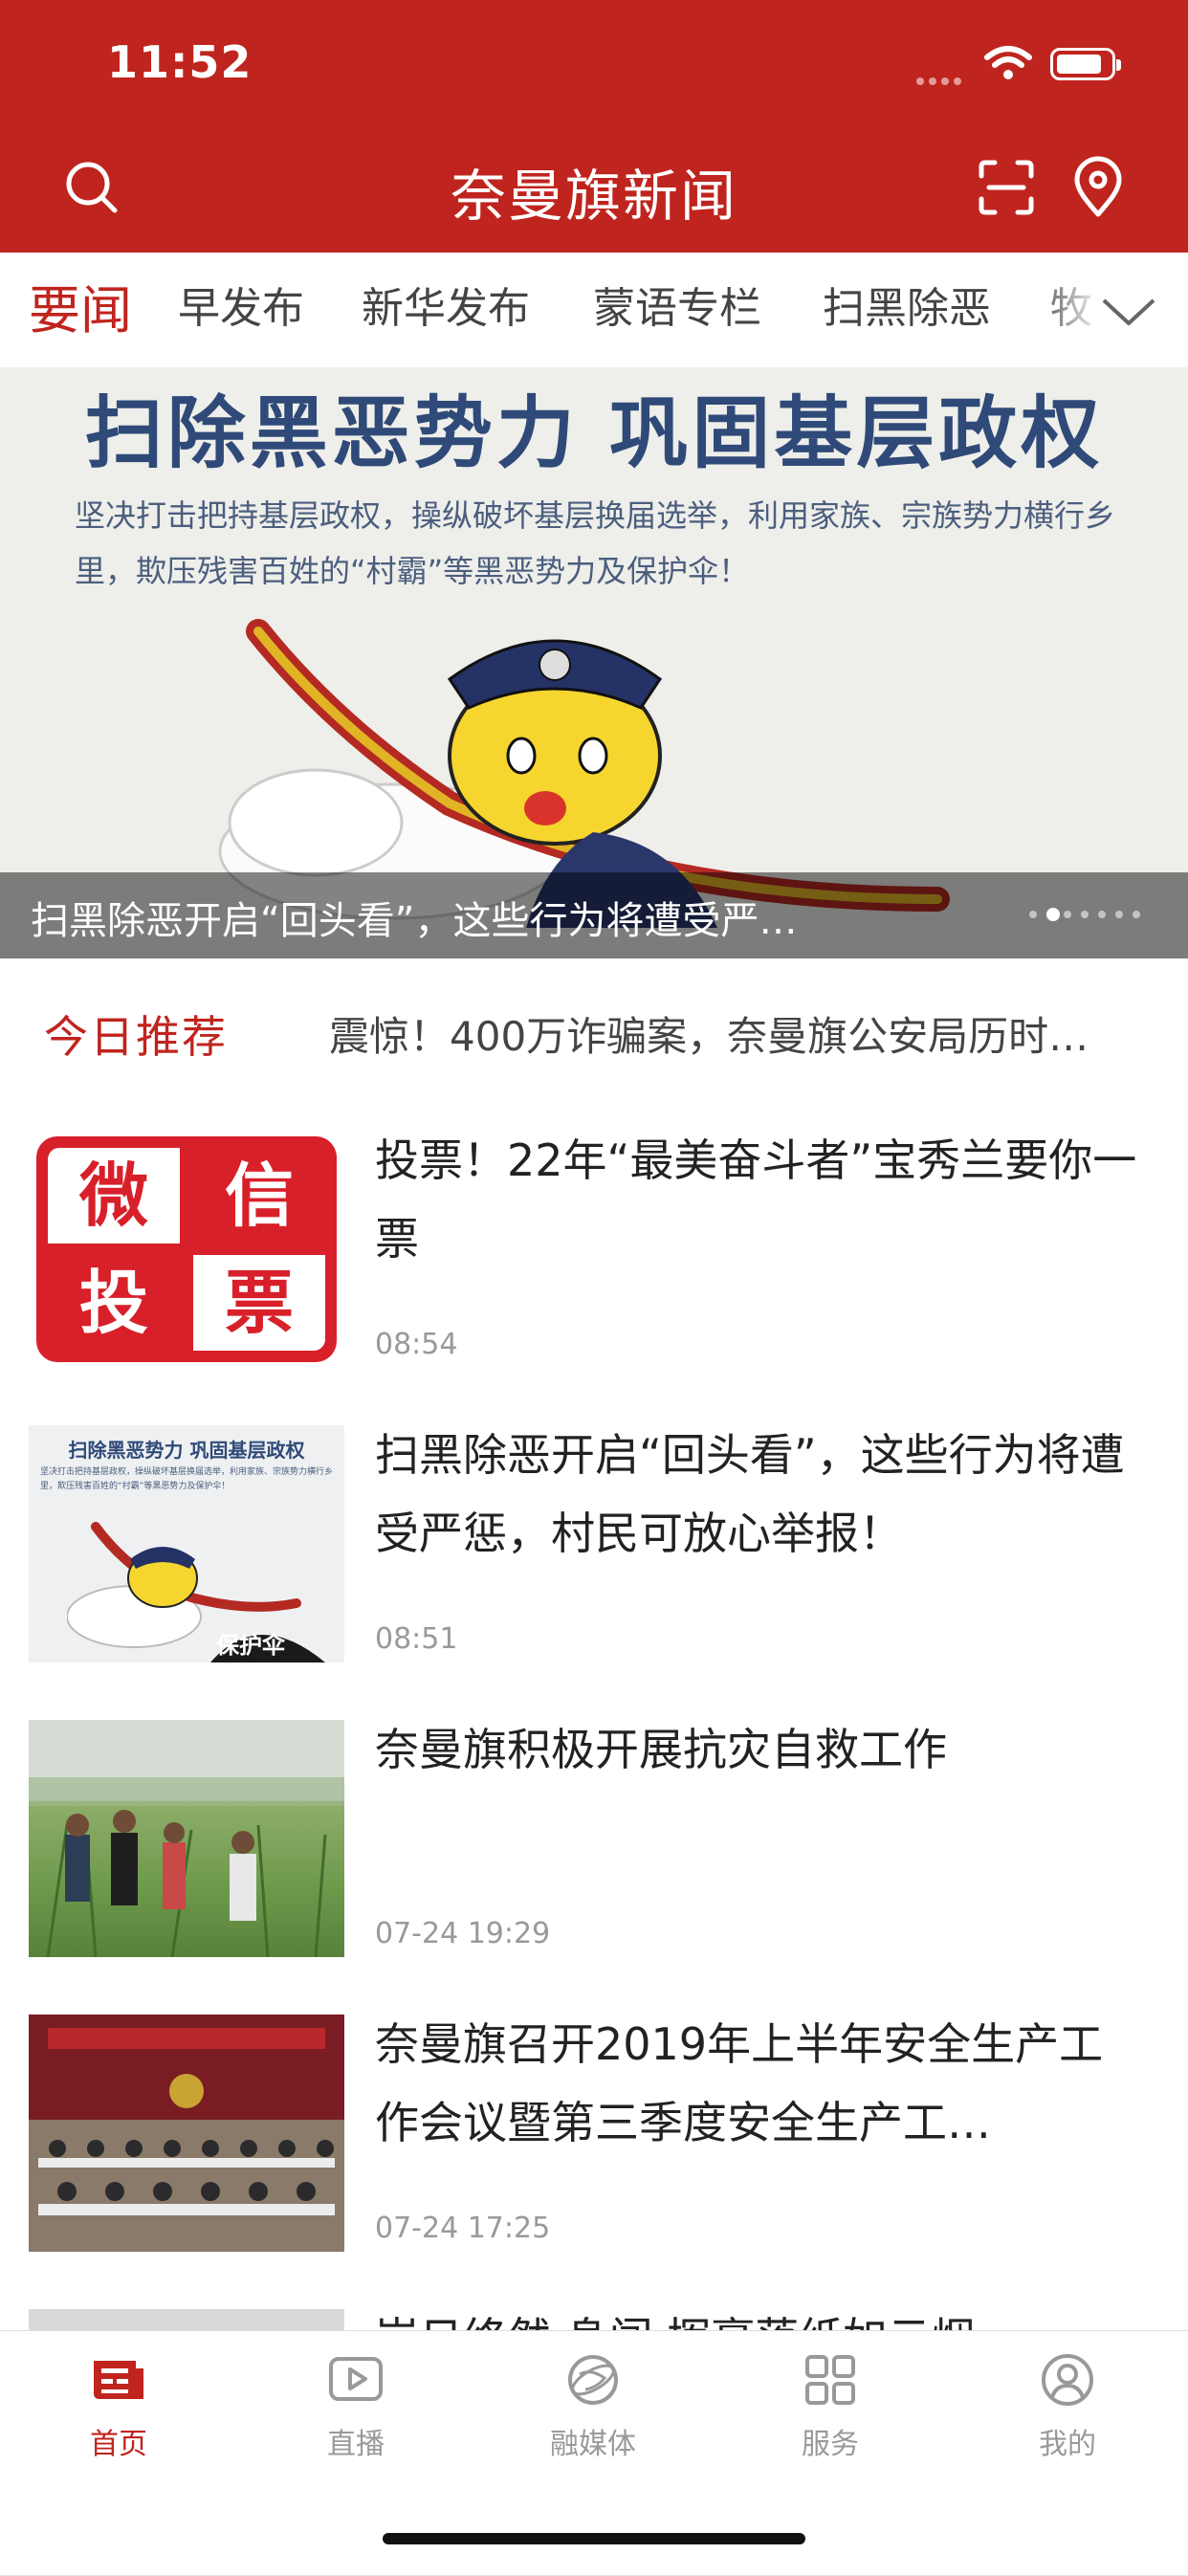 The image size is (1188, 2576). I want to click on tabbar-label: 服务, so click(830, 2444).